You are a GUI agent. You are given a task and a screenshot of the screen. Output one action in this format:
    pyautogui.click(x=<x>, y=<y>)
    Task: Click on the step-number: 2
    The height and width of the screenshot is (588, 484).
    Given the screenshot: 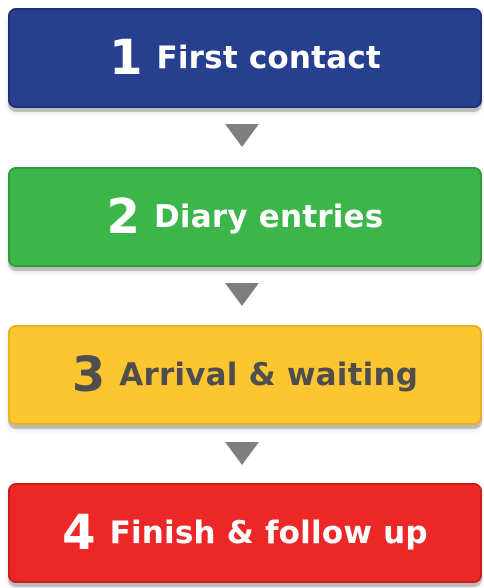 What is the action you would take?
    pyautogui.click(x=123, y=217)
    